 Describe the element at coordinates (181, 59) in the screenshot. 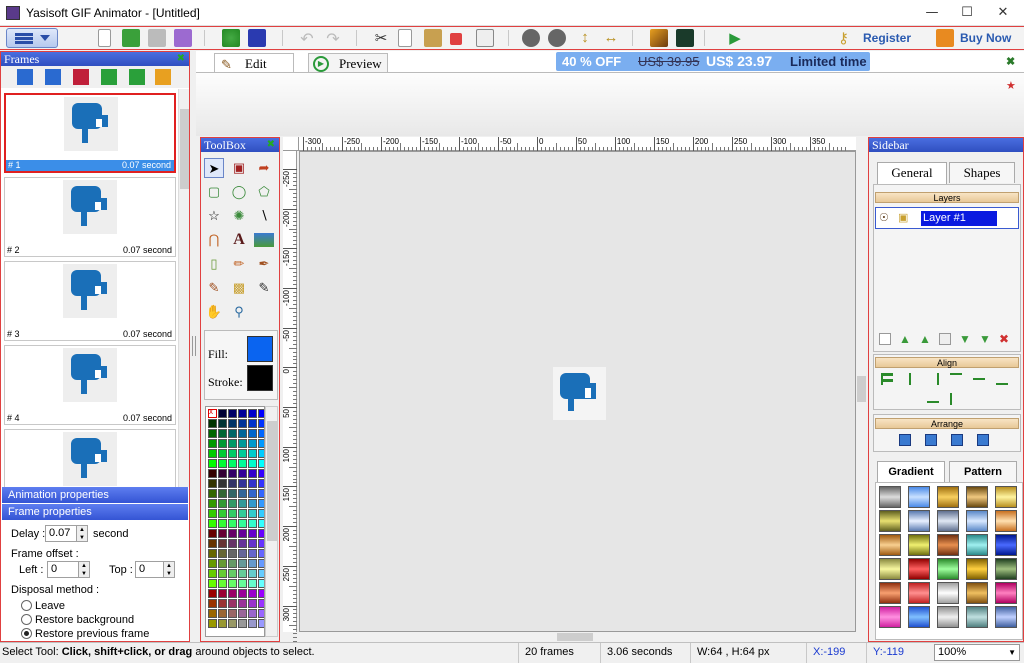

I see `panel-close-icon: ✖` at that location.